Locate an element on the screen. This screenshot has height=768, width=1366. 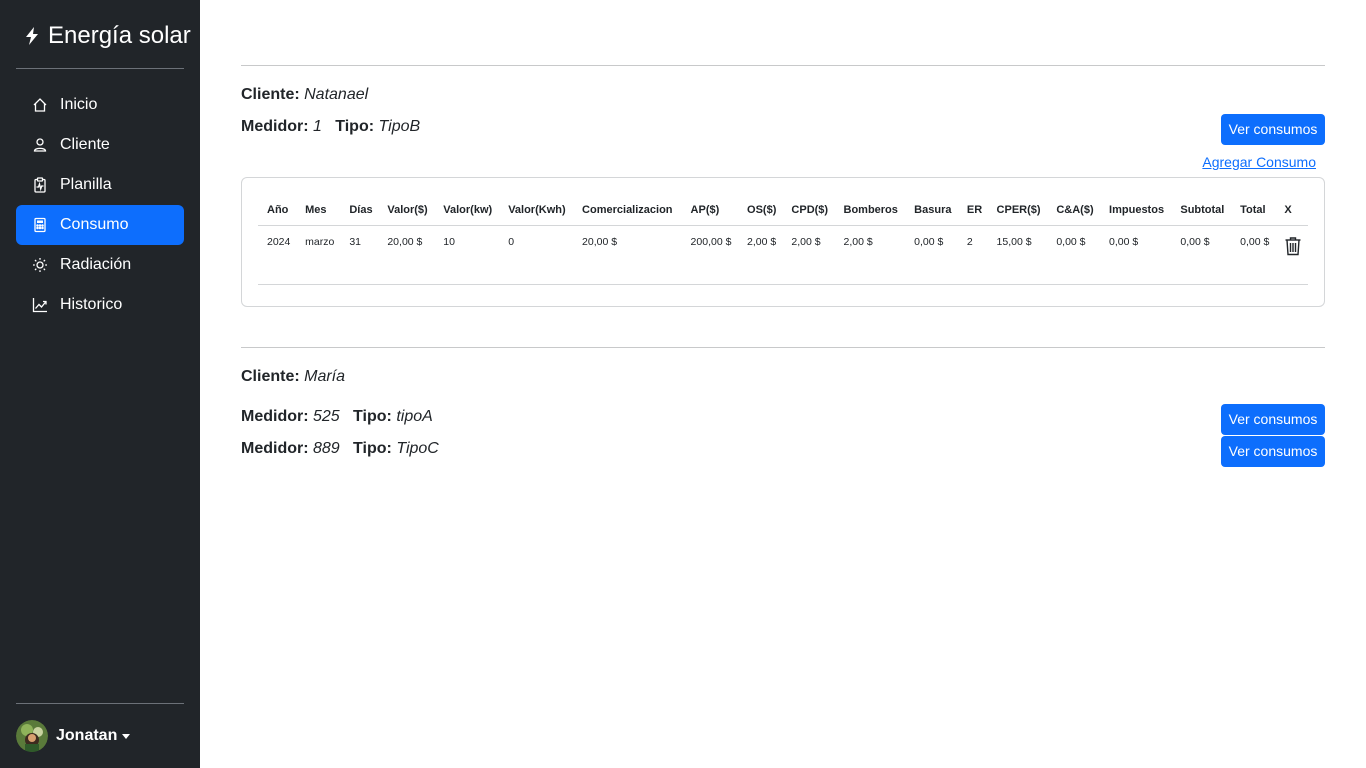
client-line: Cliente: María is located at coordinates (293, 377).